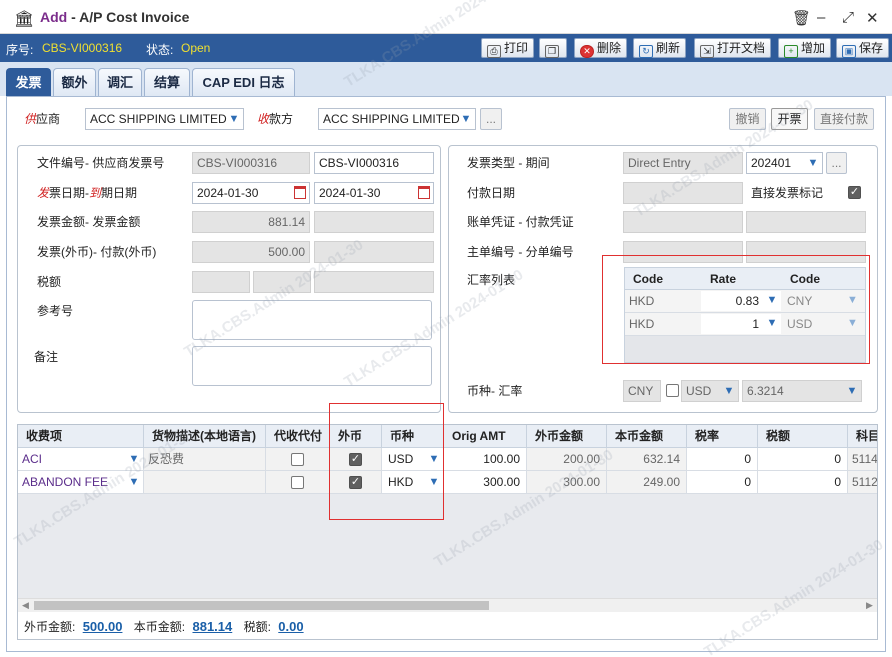 The width and height of the screenshot is (892, 657). I want to click on remark-field, so click(312, 366).